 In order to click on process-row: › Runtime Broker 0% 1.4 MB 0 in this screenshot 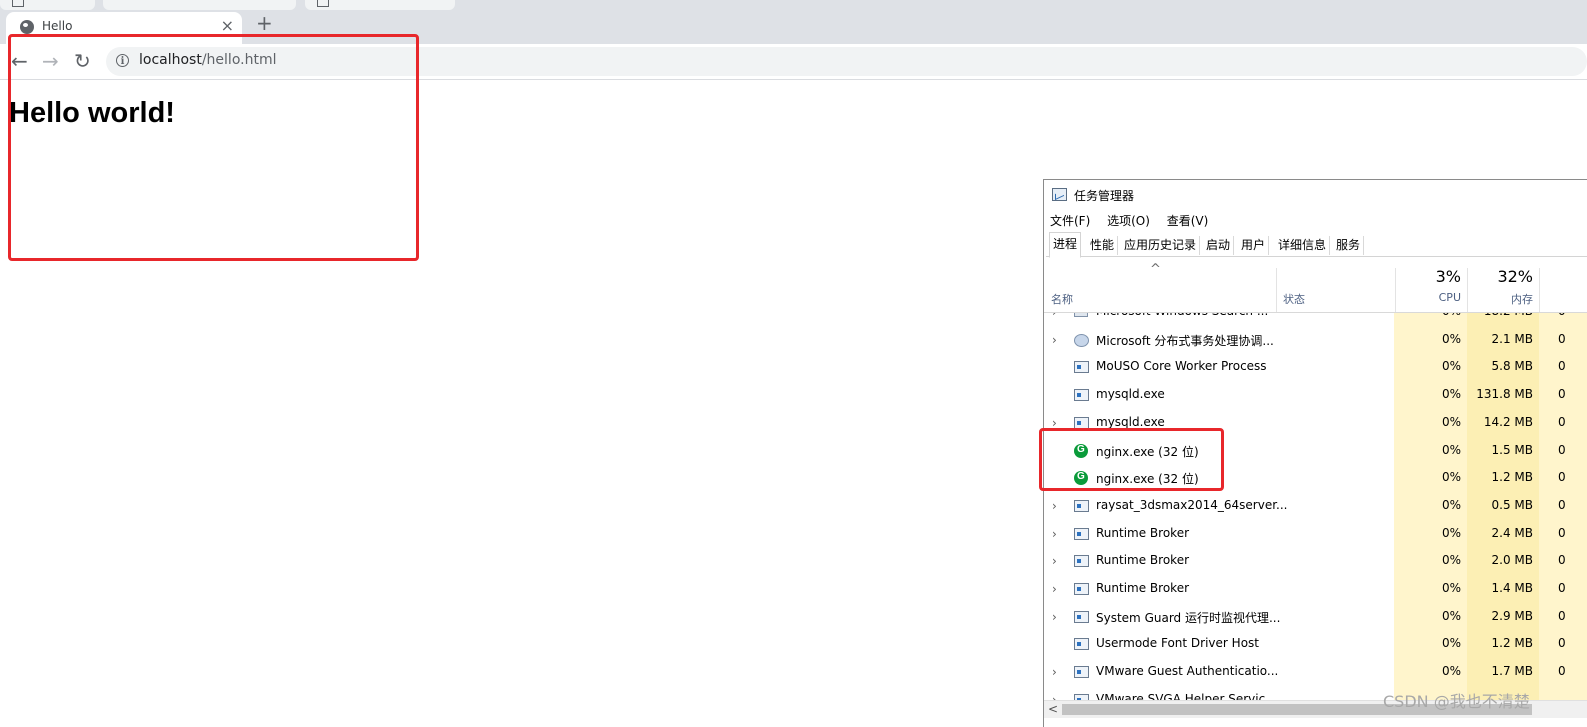, I will do `click(1315, 590)`.